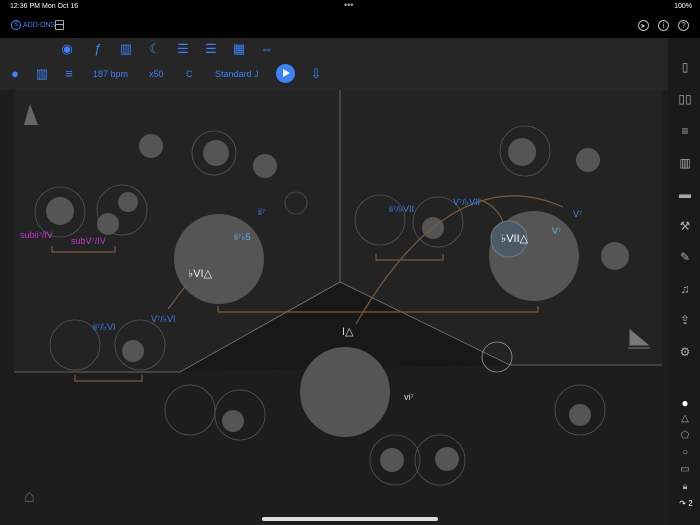 This screenshot has width=700, height=525. Describe the element at coordinates (242, 237) in the screenshot. I see `chord-ii7b5: ii⁷♭5` at that location.